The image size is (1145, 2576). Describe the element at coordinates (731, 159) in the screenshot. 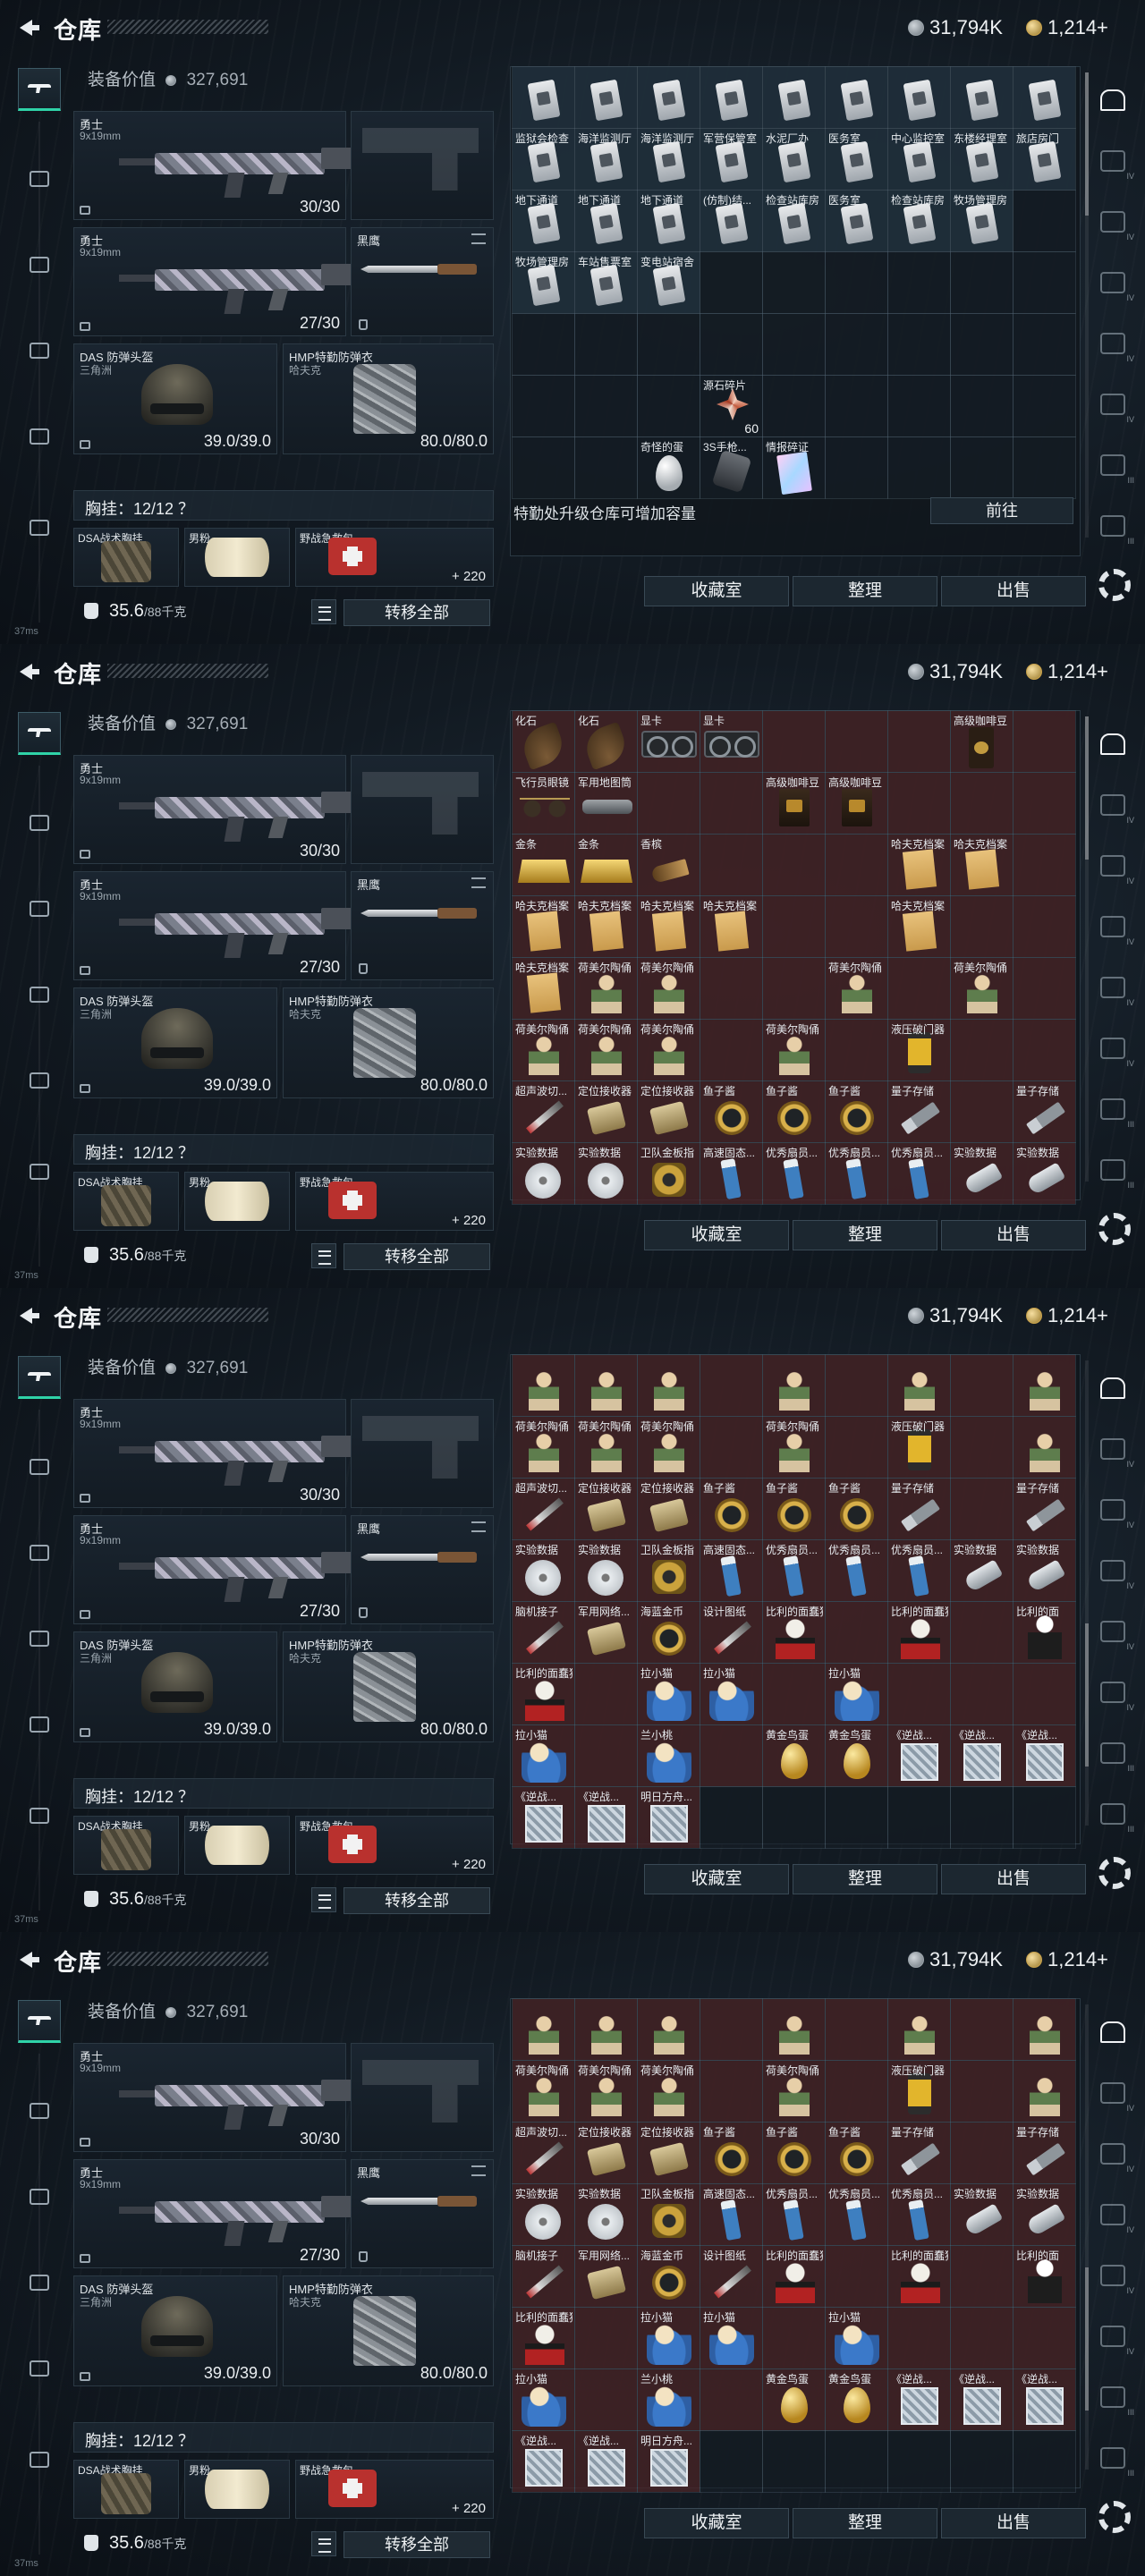

I see `storage-cell: 军营保管室` at that location.